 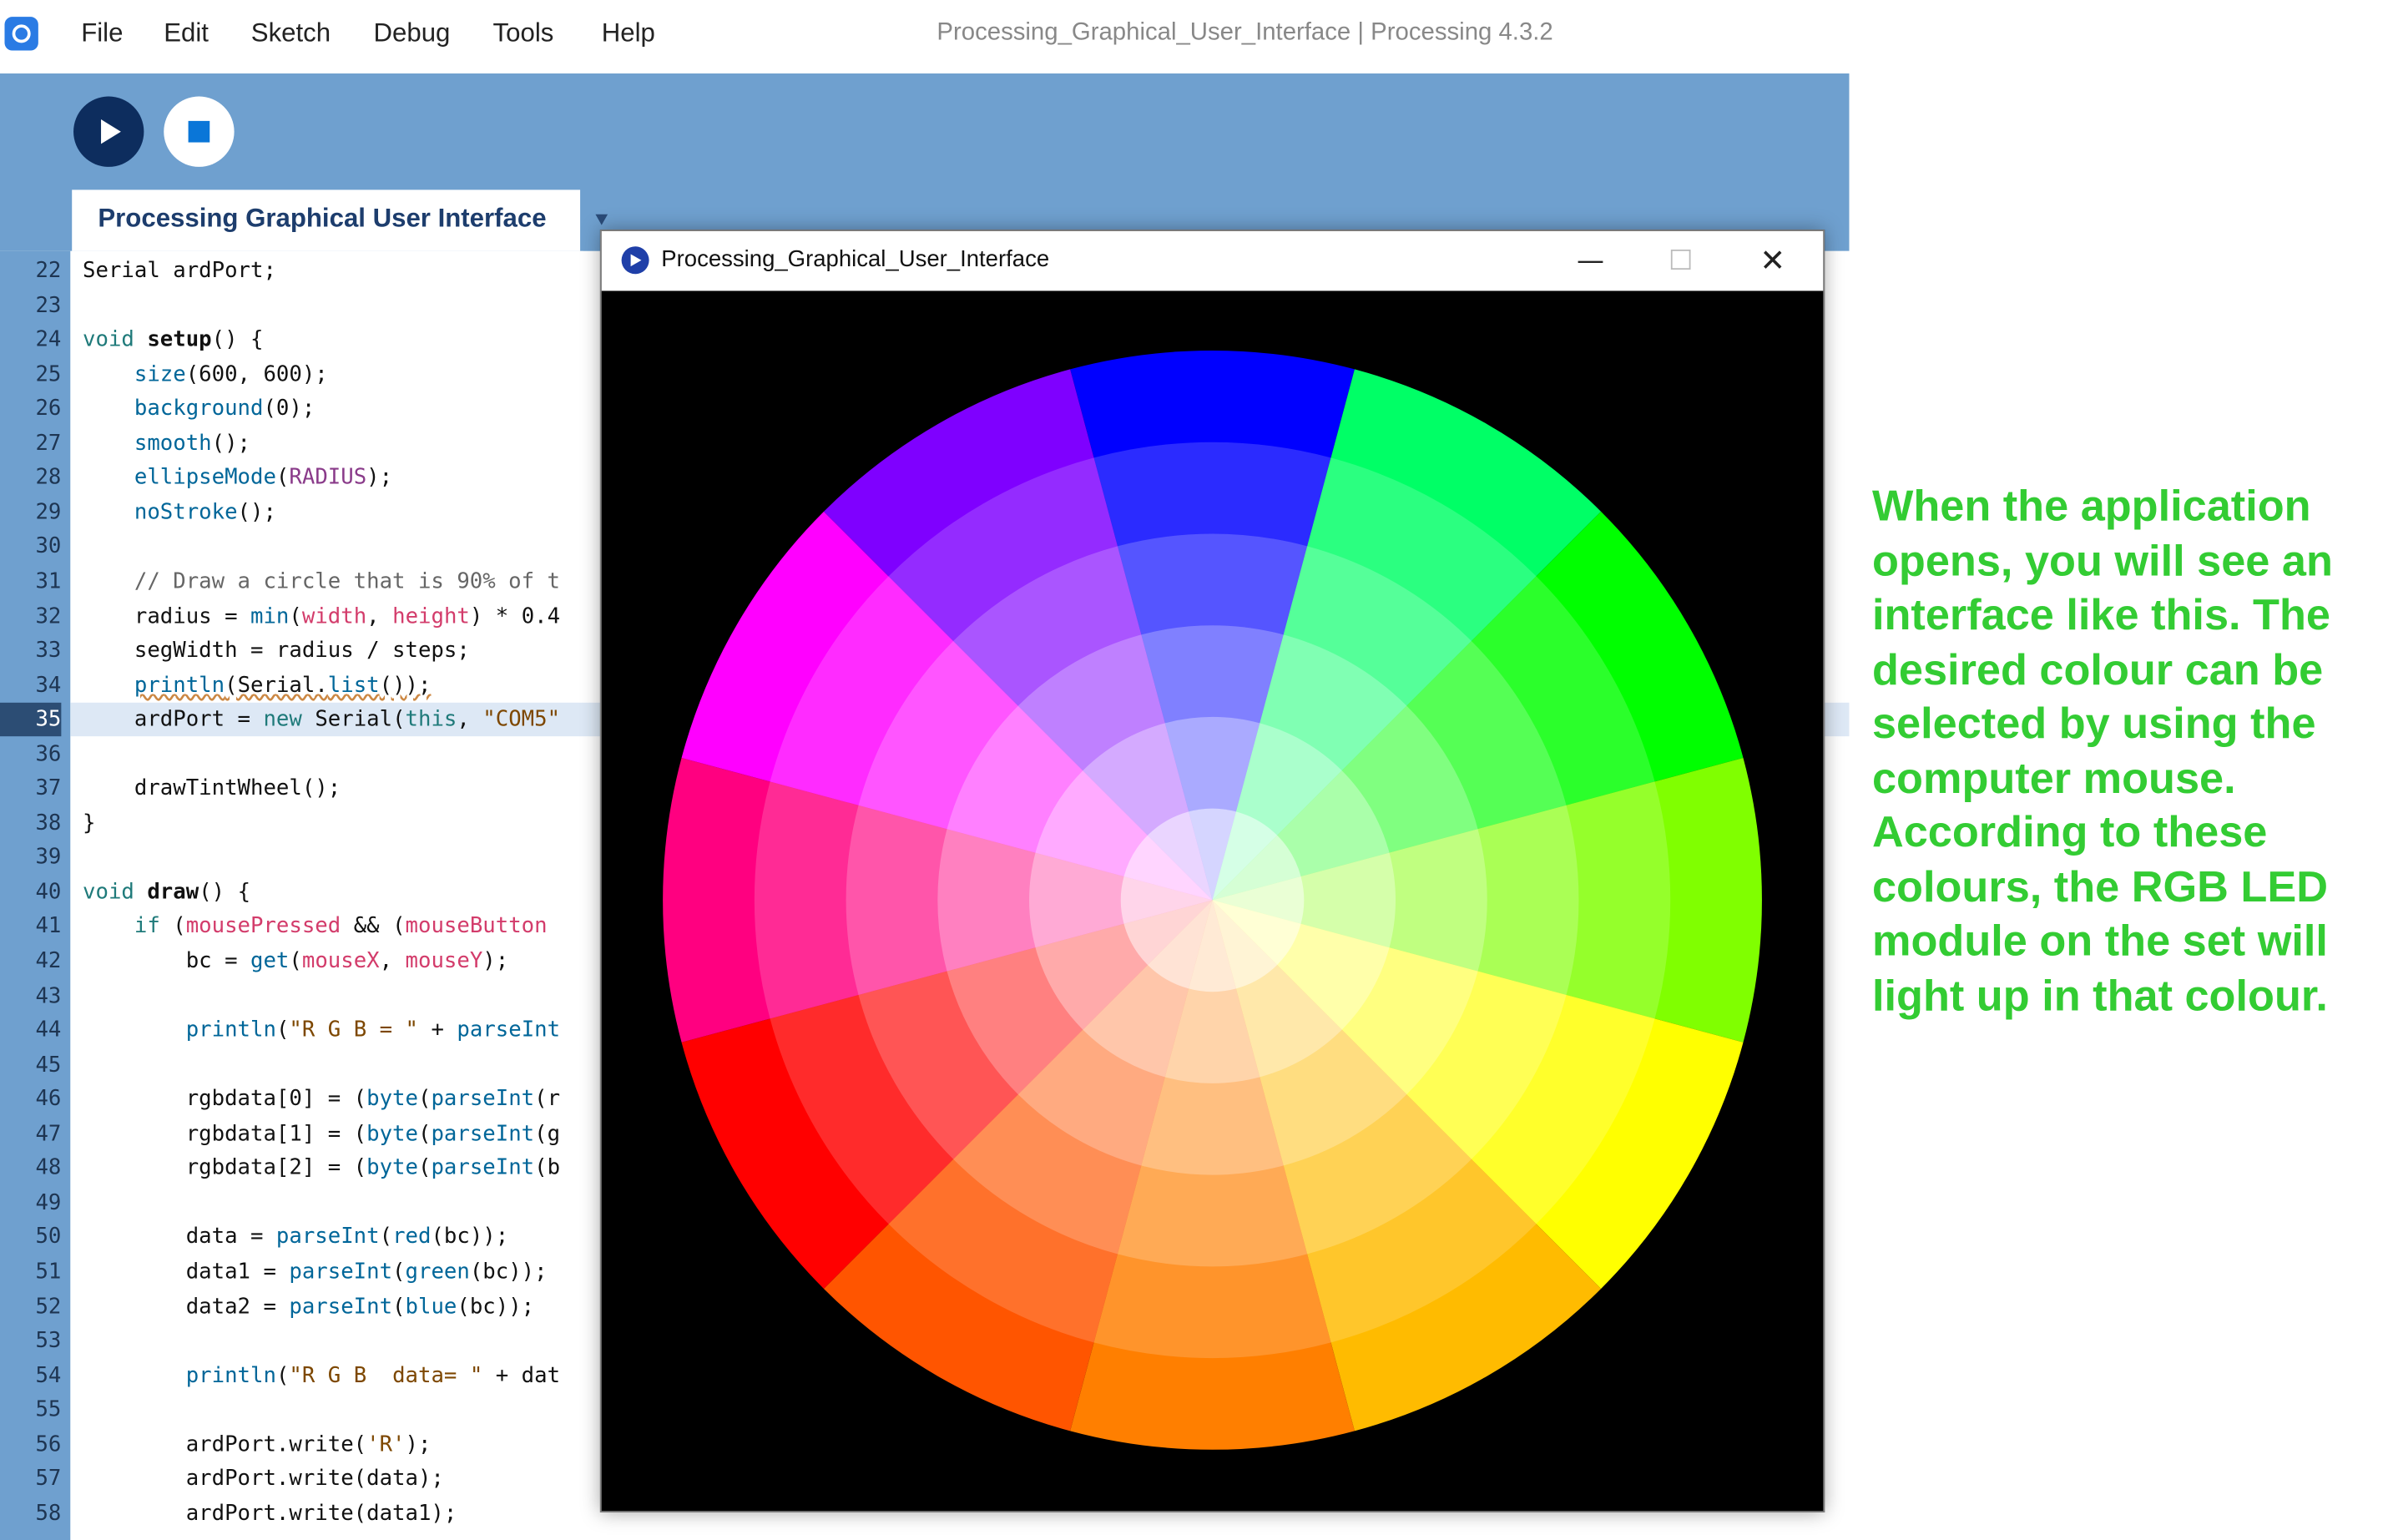 What do you see at coordinates (48, 1065) in the screenshot?
I see `line-number: 45` at bounding box center [48, 1065].